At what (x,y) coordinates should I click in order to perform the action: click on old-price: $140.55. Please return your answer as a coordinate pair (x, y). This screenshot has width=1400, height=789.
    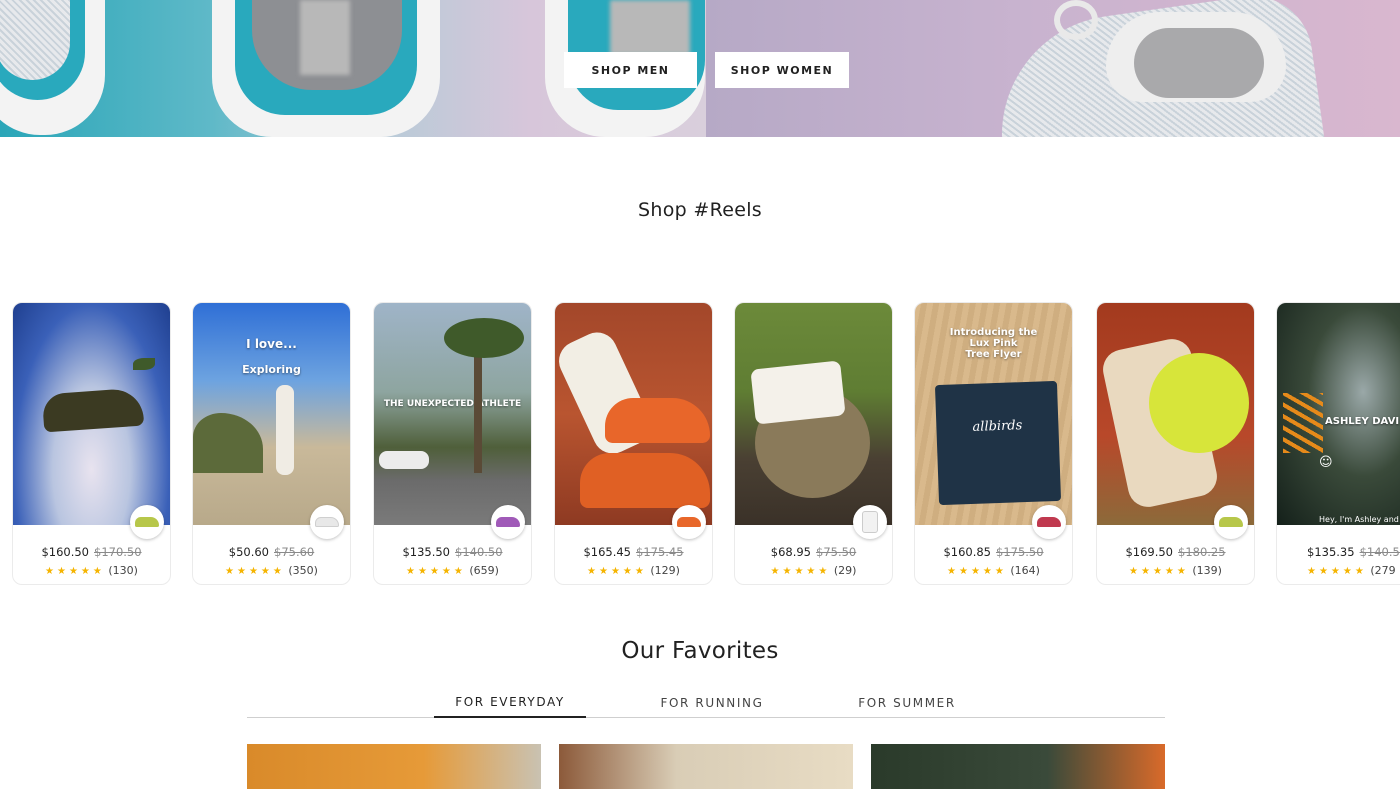
    Looking at the image, I should click on (1379, 552).